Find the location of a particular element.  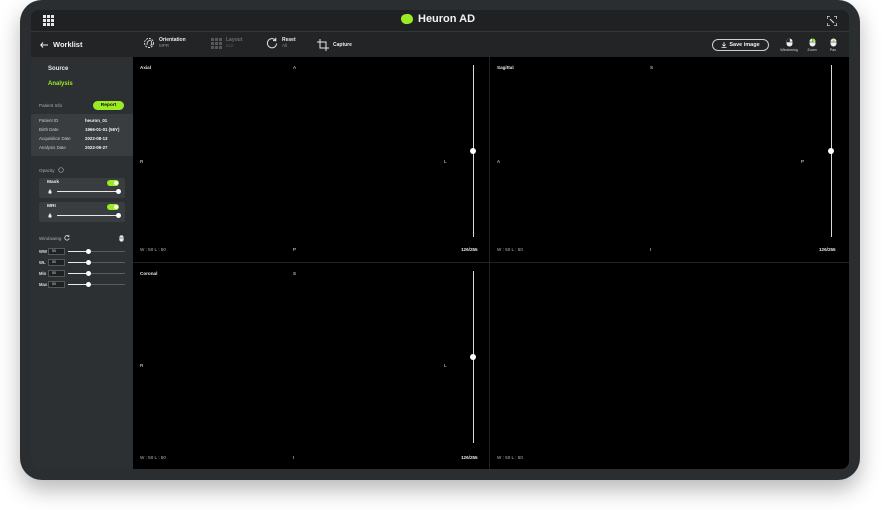

windowing-row-ww: WW 50 is located at coordinates (82, 251).